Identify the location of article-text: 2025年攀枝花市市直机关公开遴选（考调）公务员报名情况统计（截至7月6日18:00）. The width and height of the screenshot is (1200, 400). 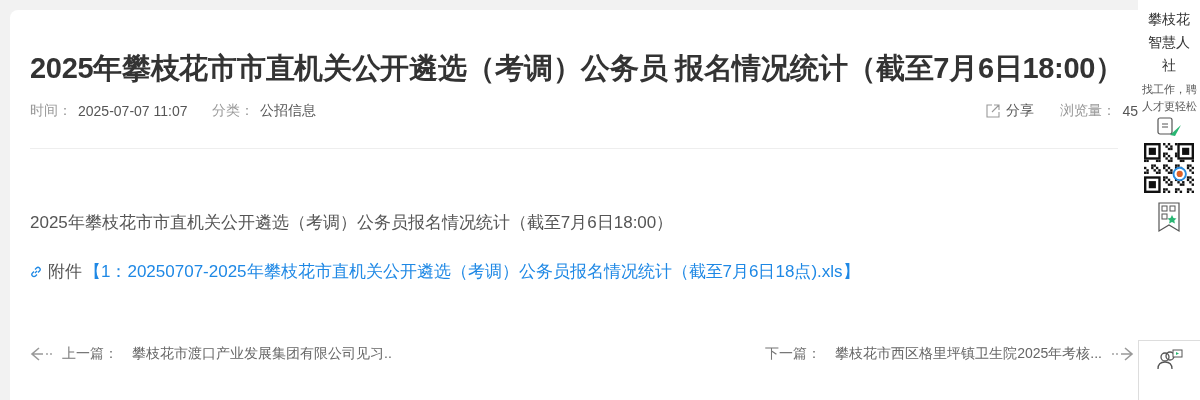
(352, 223).